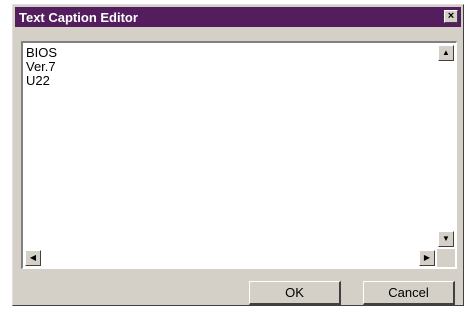 This screenshot has height=310, width=469. Describe the element at coordinates (446, 258) in the screenshot. I see `resize-grip` at that location.